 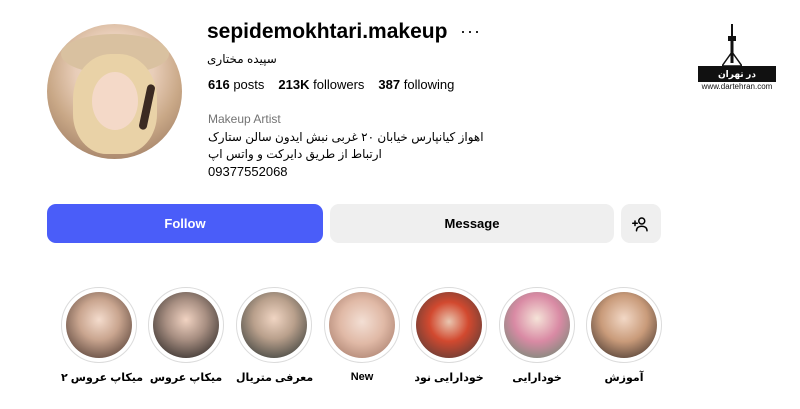 I want to click on following-stat: 387 following, so click(x=416, y=84).